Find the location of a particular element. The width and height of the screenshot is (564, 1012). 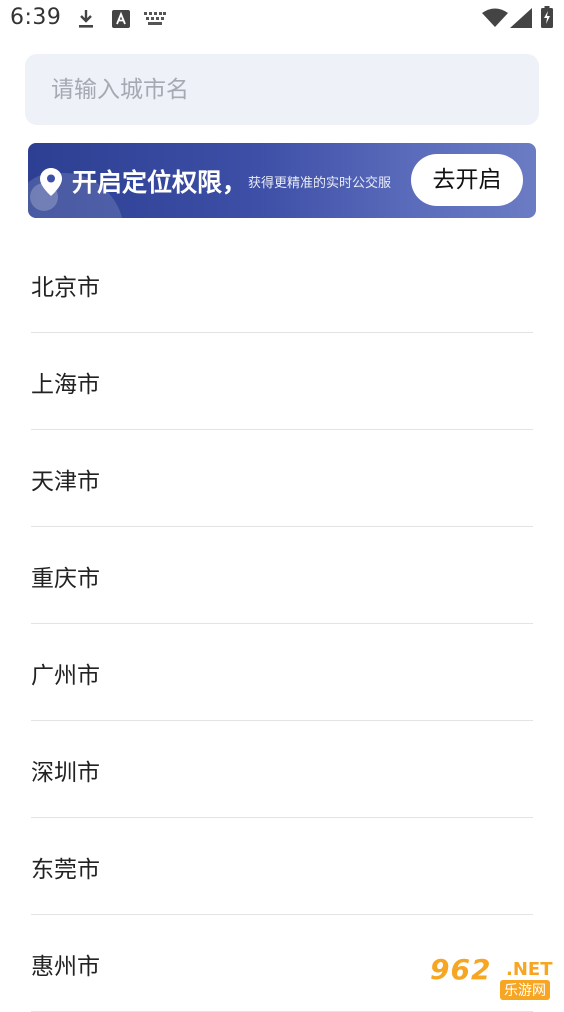

location-pin-icon is located at coordinates (51, 182).